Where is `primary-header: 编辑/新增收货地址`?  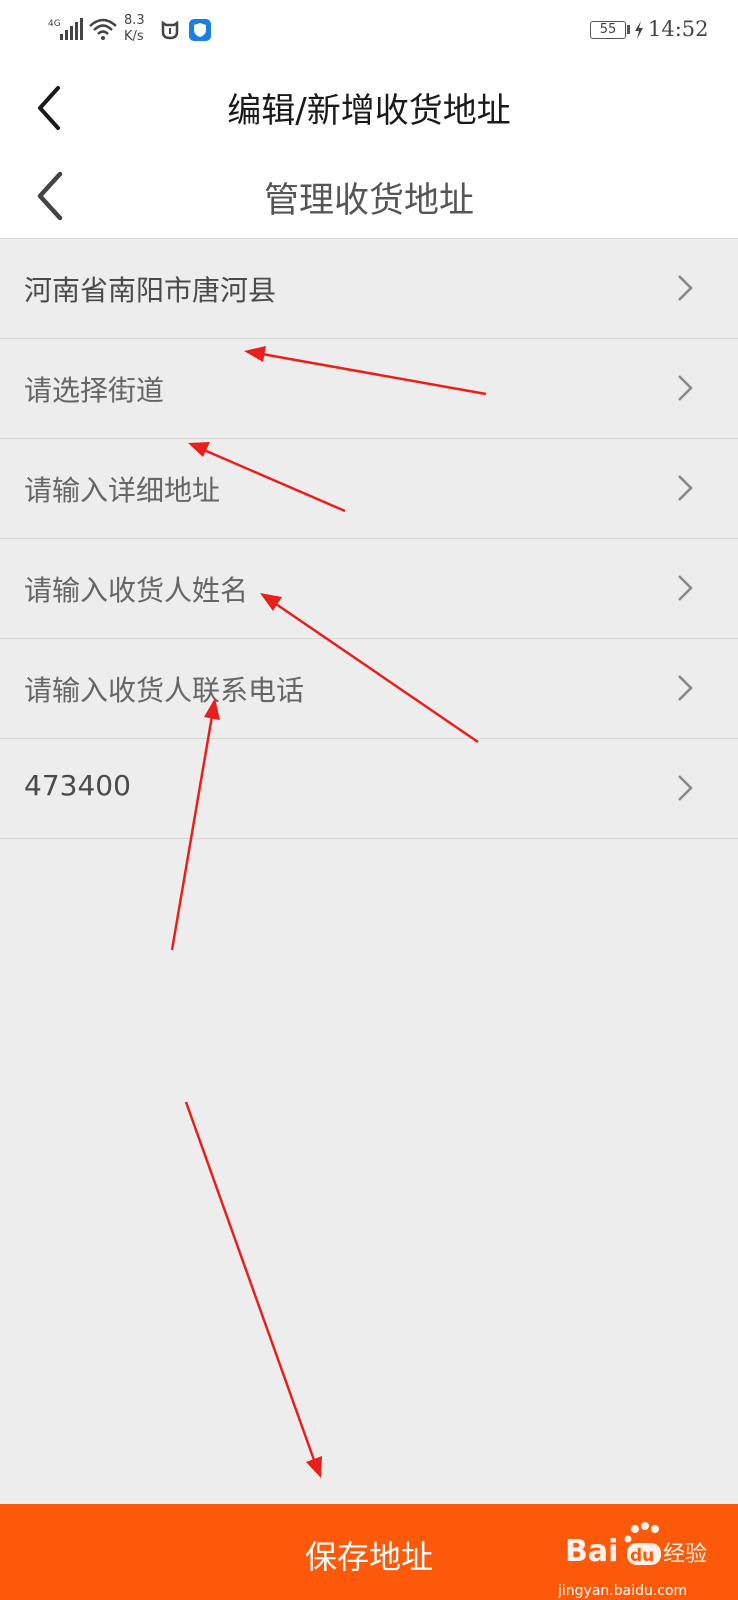 primary-header: 编辑/新增收货地址 is located at coordinates (369, 107).